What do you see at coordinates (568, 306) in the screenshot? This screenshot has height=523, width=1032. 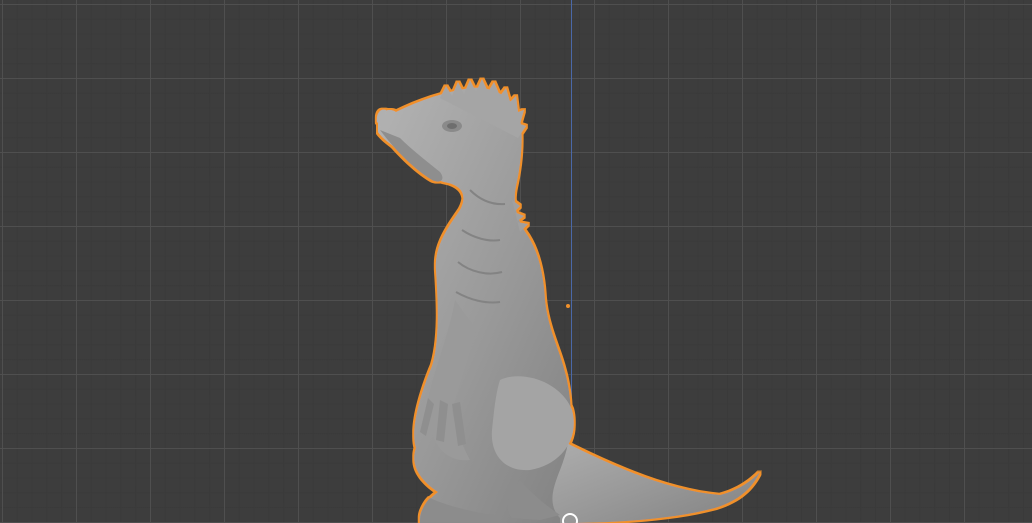 I see `object-origin-dot` at bounding box center [568, 306].